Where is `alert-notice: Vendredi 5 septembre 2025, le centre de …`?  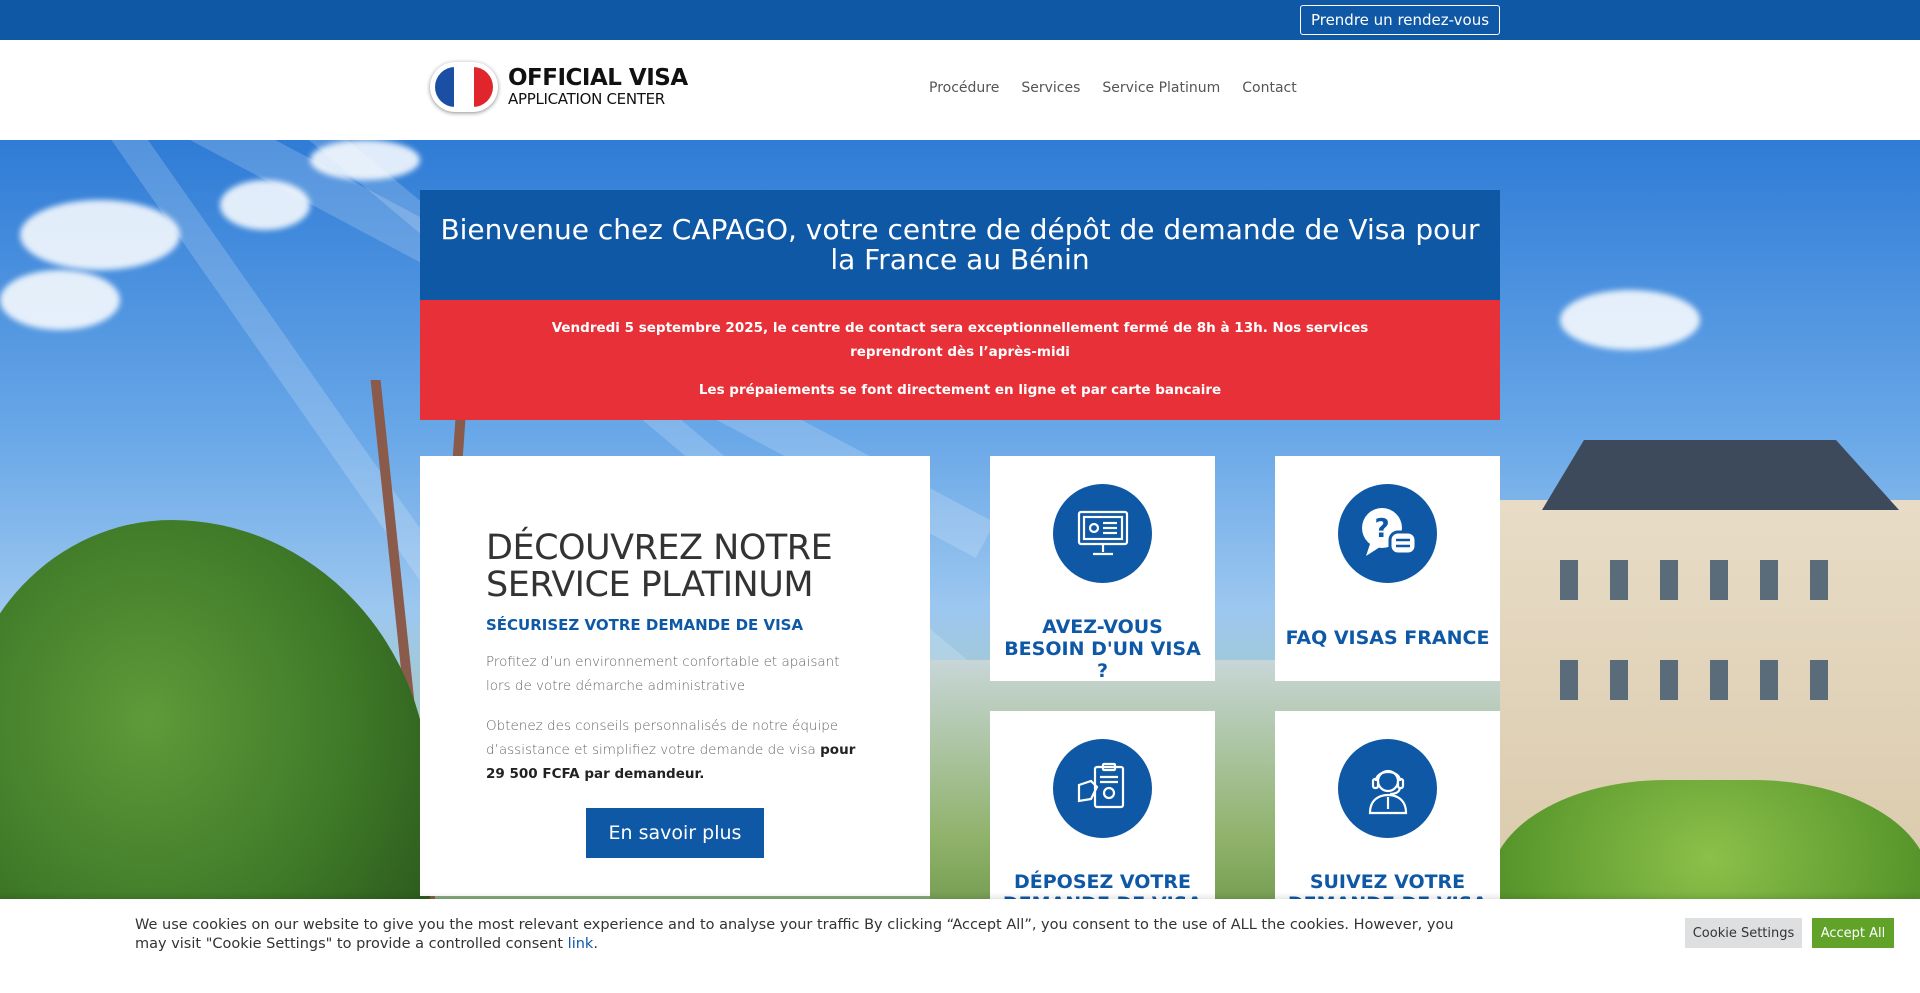
alert-notice: Vendredi 5 septembre 2025, le centre de … is located at coordinates (960, 360).